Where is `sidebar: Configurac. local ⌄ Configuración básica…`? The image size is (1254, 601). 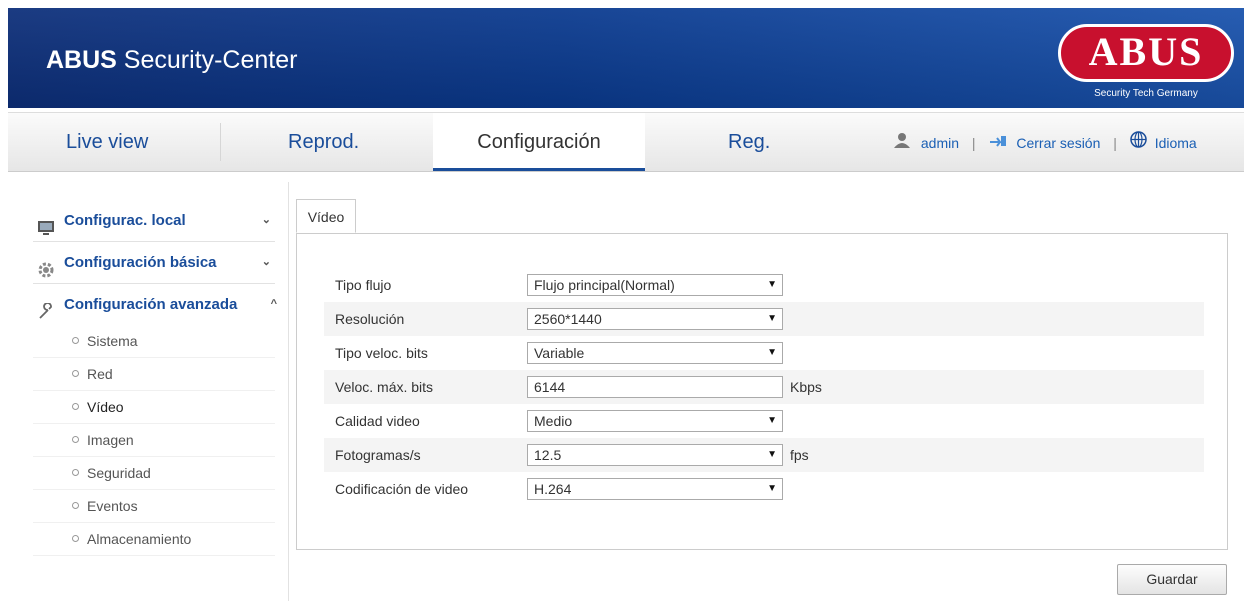
sidebar: Configurac. local ⌄ Configuración básica… is located at coordinates (155, 378).